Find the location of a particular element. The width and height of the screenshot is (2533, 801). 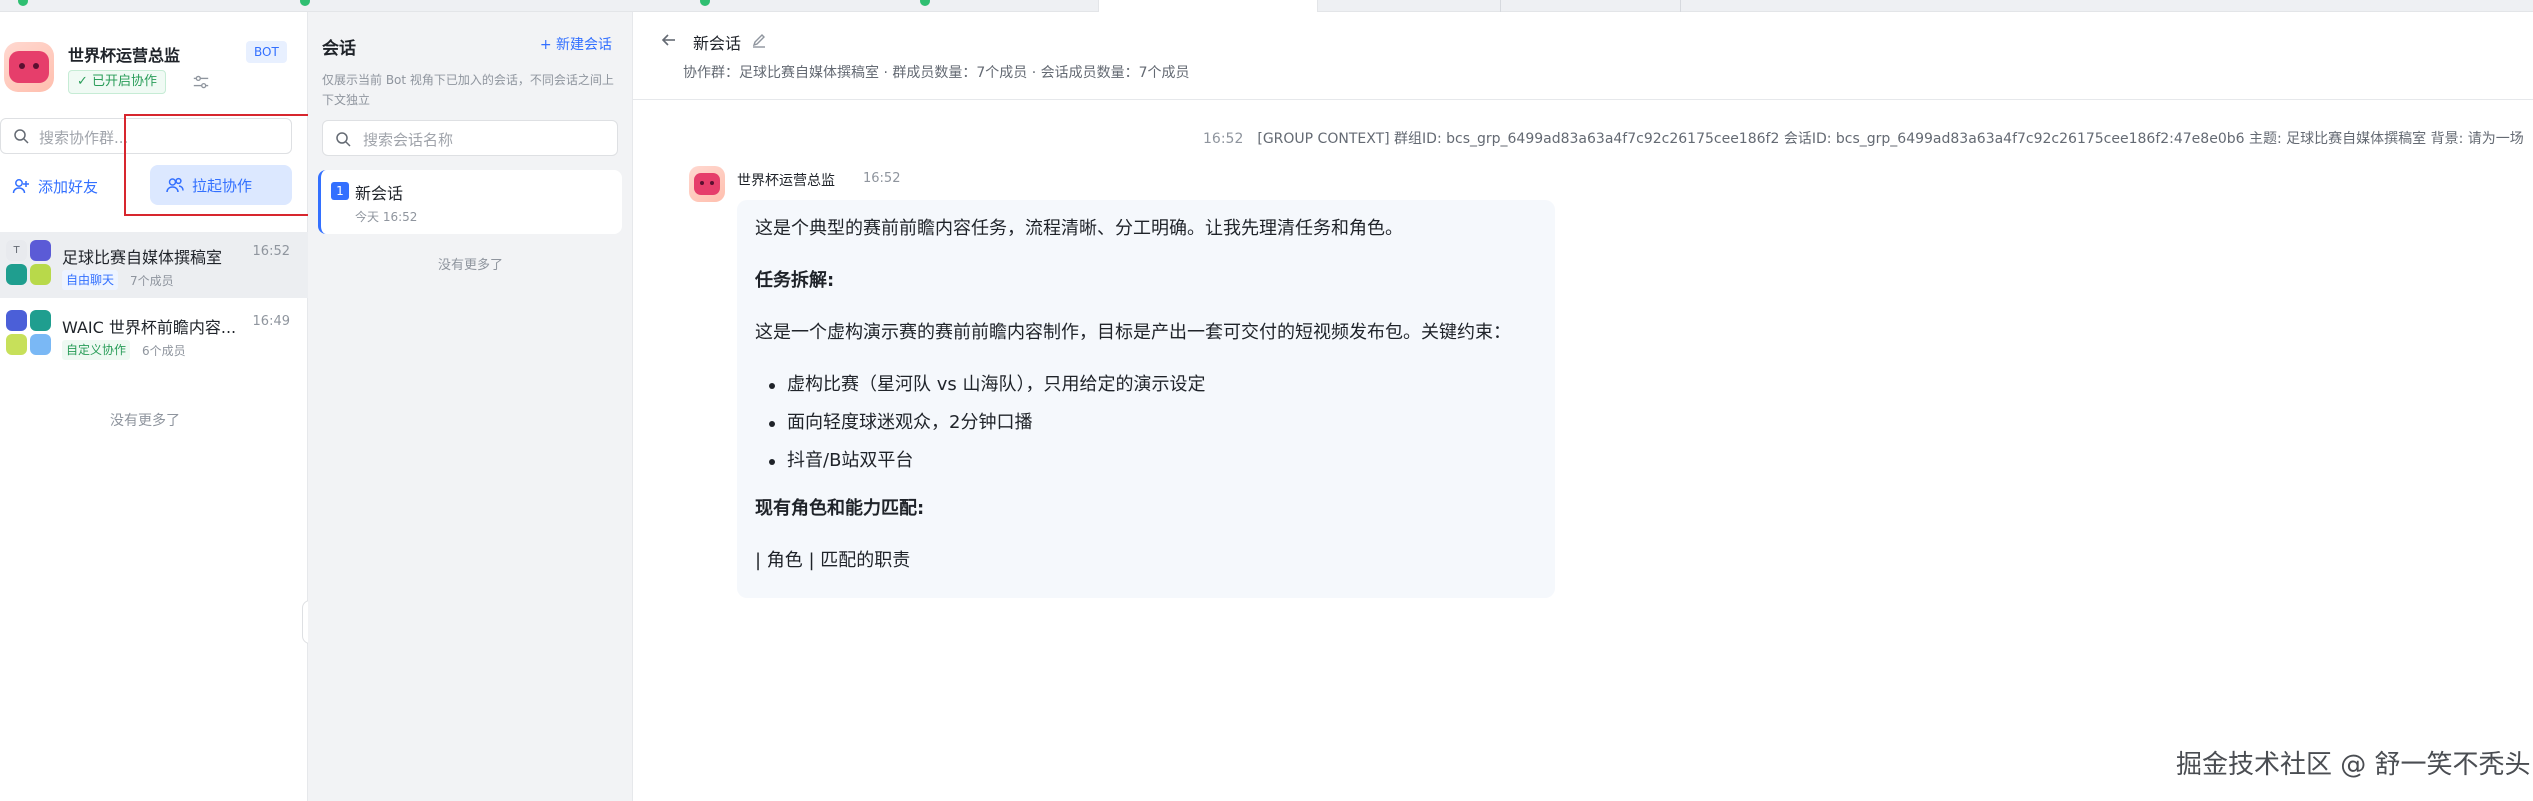

top-tab-strip is located at coordinates (1266, 6).